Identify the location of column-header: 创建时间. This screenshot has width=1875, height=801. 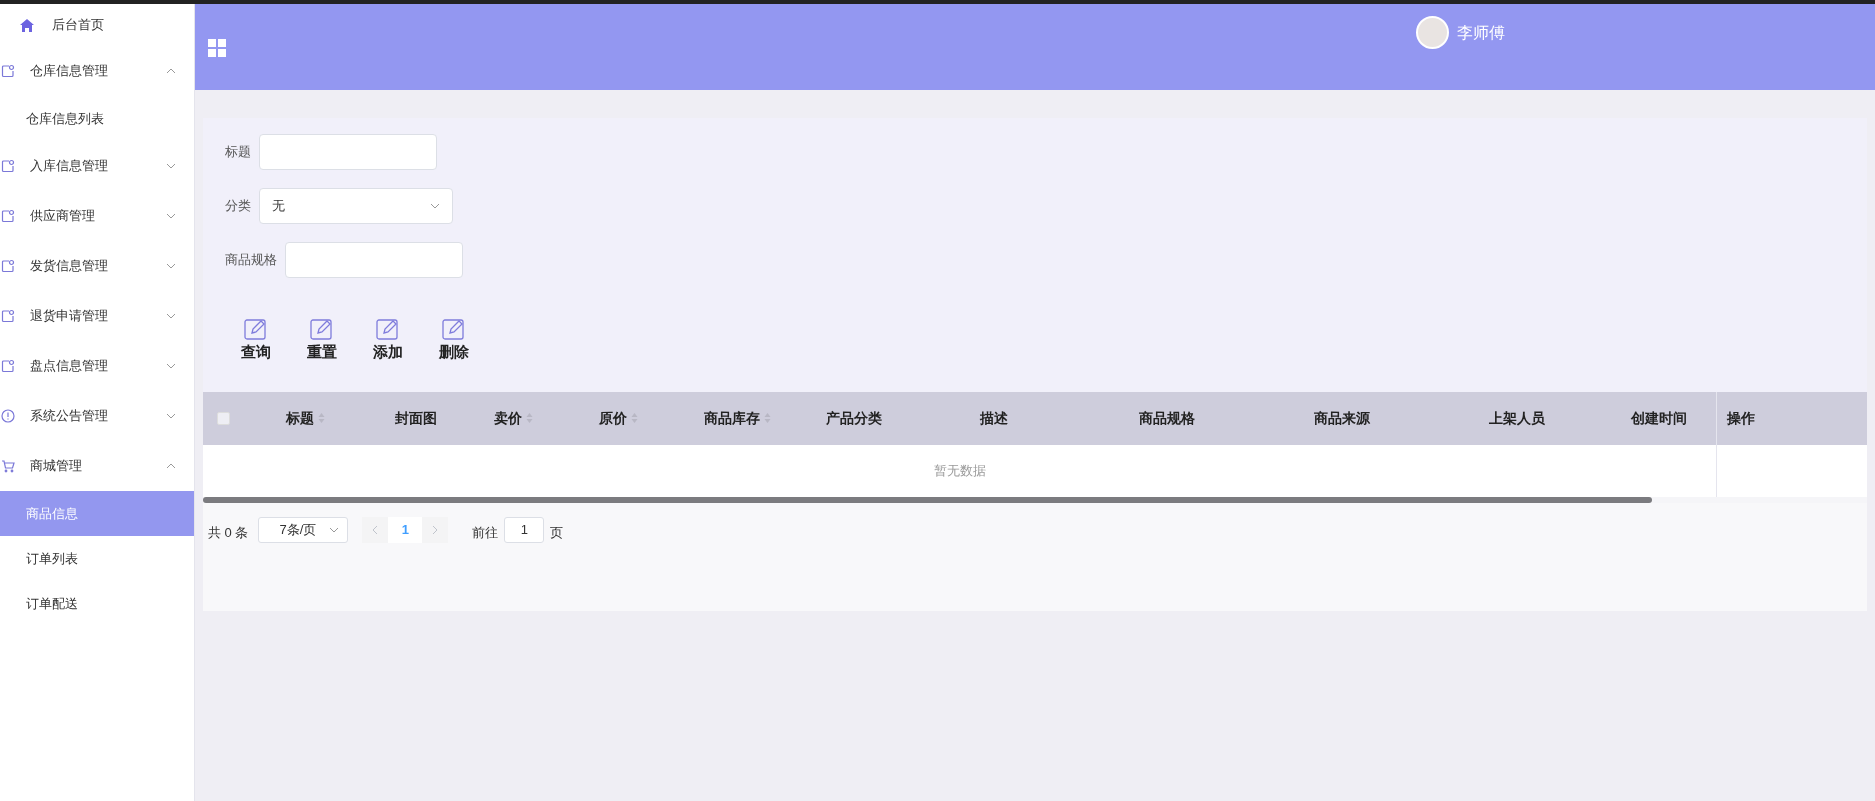
(1659, 418).